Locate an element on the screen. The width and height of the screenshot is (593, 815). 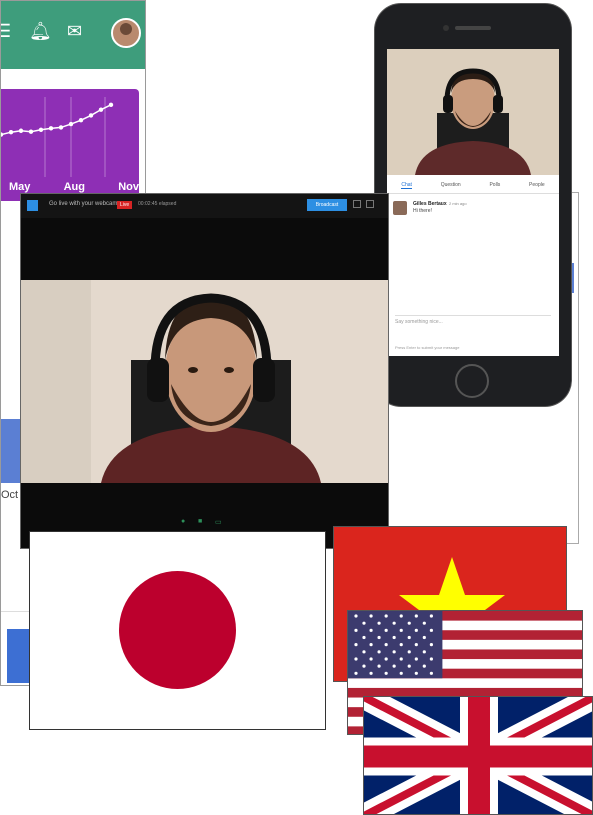
month-label: Aug is located at coordinates (74, 187).